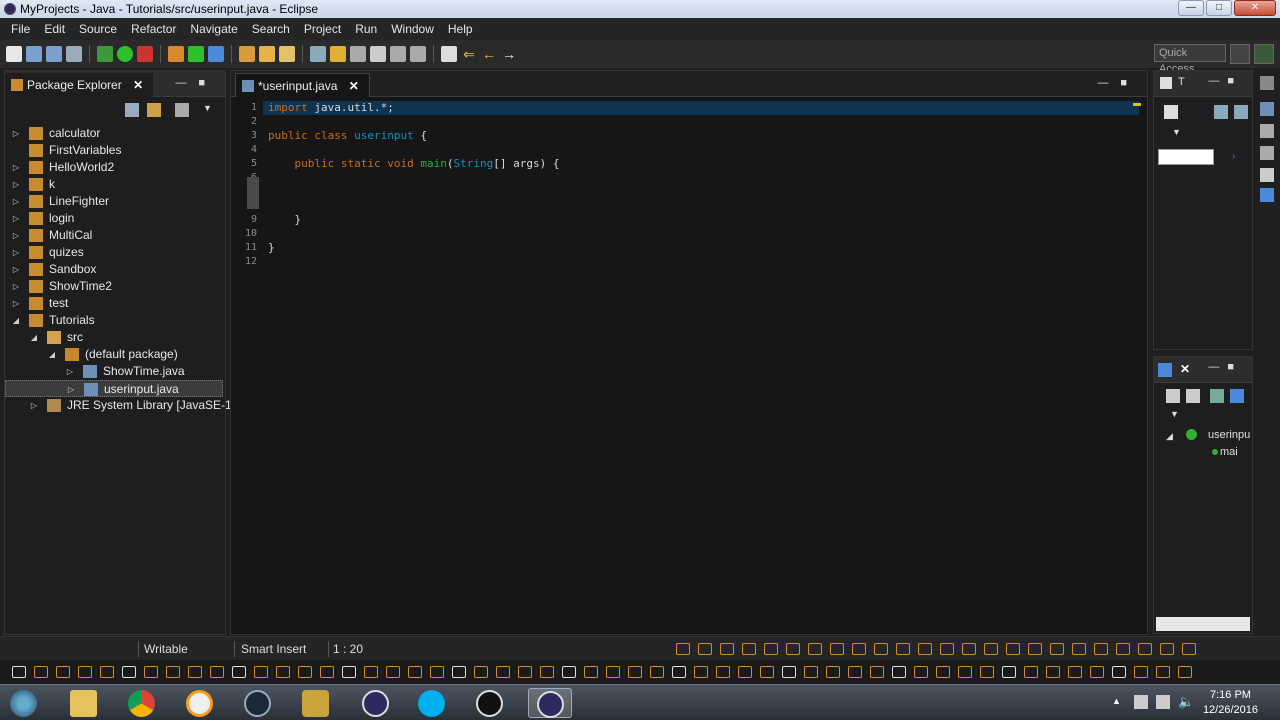 Image resolution: width=1280 pixels, height=720 pixels. What do you see at coordinates (216, 54) in the screenshot?
I see `new-class-icon` at bounding box center [216, 54].